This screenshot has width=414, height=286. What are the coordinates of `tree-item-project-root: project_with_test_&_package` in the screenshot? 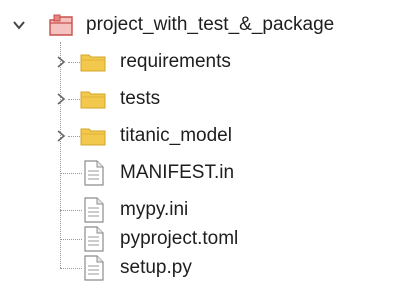 It's located at (207, 25).